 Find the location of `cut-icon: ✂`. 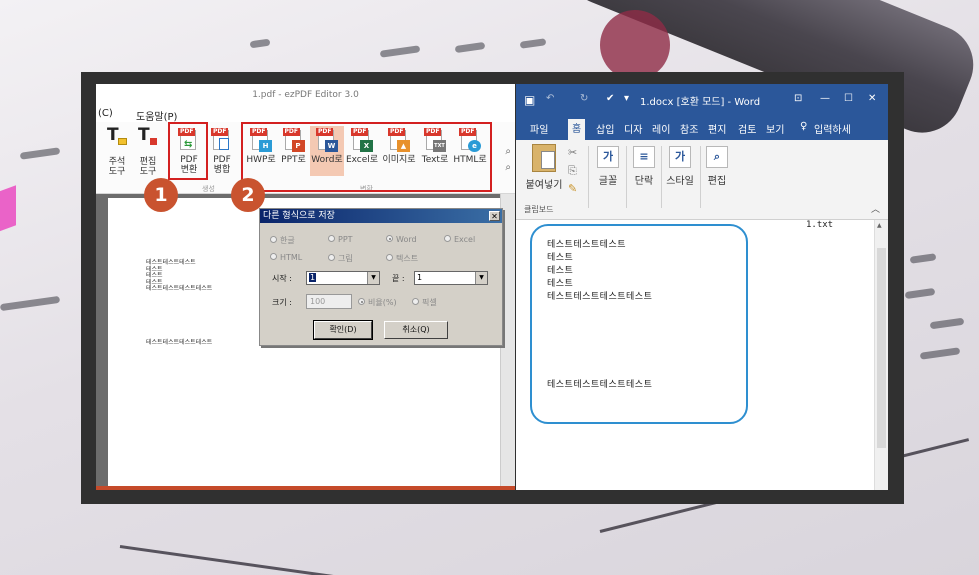

cut-icon: ✂ is located at coordinates (572, 152).